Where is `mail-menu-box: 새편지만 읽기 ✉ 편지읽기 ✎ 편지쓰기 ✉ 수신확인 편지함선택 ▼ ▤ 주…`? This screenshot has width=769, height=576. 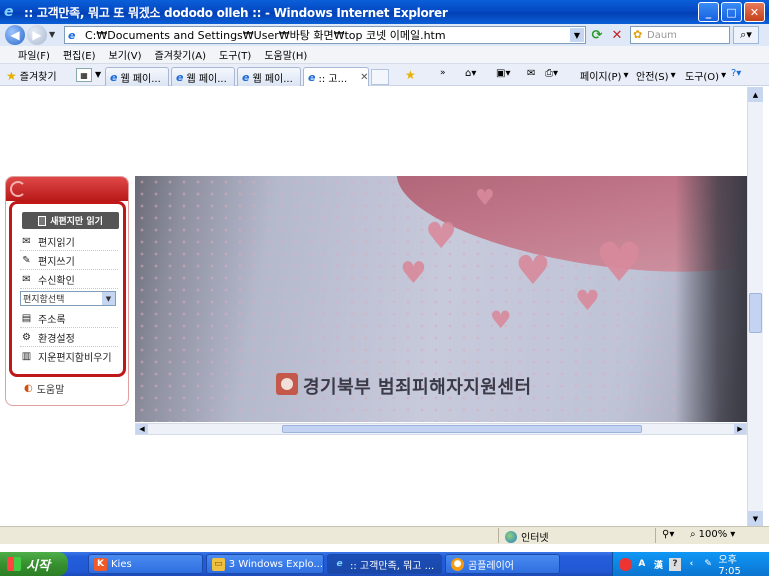
mail-menu-box: 새편지만 읽기 ✉ 편지읽기 ✎ 편지쓰기 ✉ 수신확인 편지함선택 ▼ ▤ 주… is located at coordinates (67, 289).